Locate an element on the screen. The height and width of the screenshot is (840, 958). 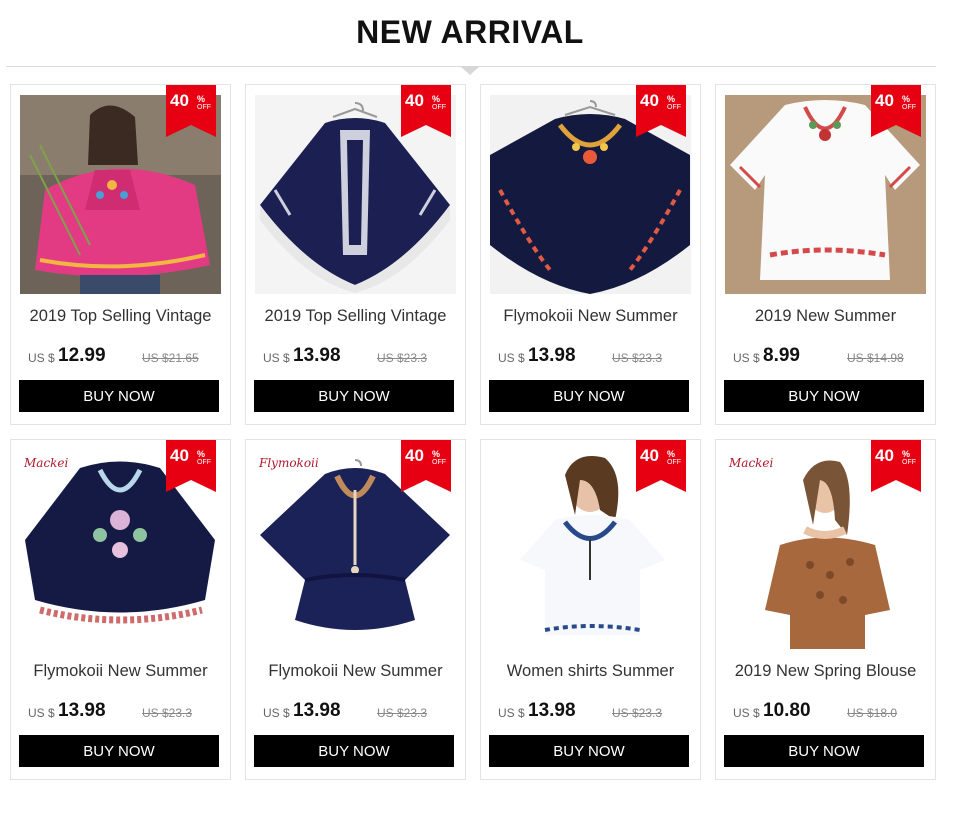
product-title: 2019 New Summer is located at coordinates (825, 316).